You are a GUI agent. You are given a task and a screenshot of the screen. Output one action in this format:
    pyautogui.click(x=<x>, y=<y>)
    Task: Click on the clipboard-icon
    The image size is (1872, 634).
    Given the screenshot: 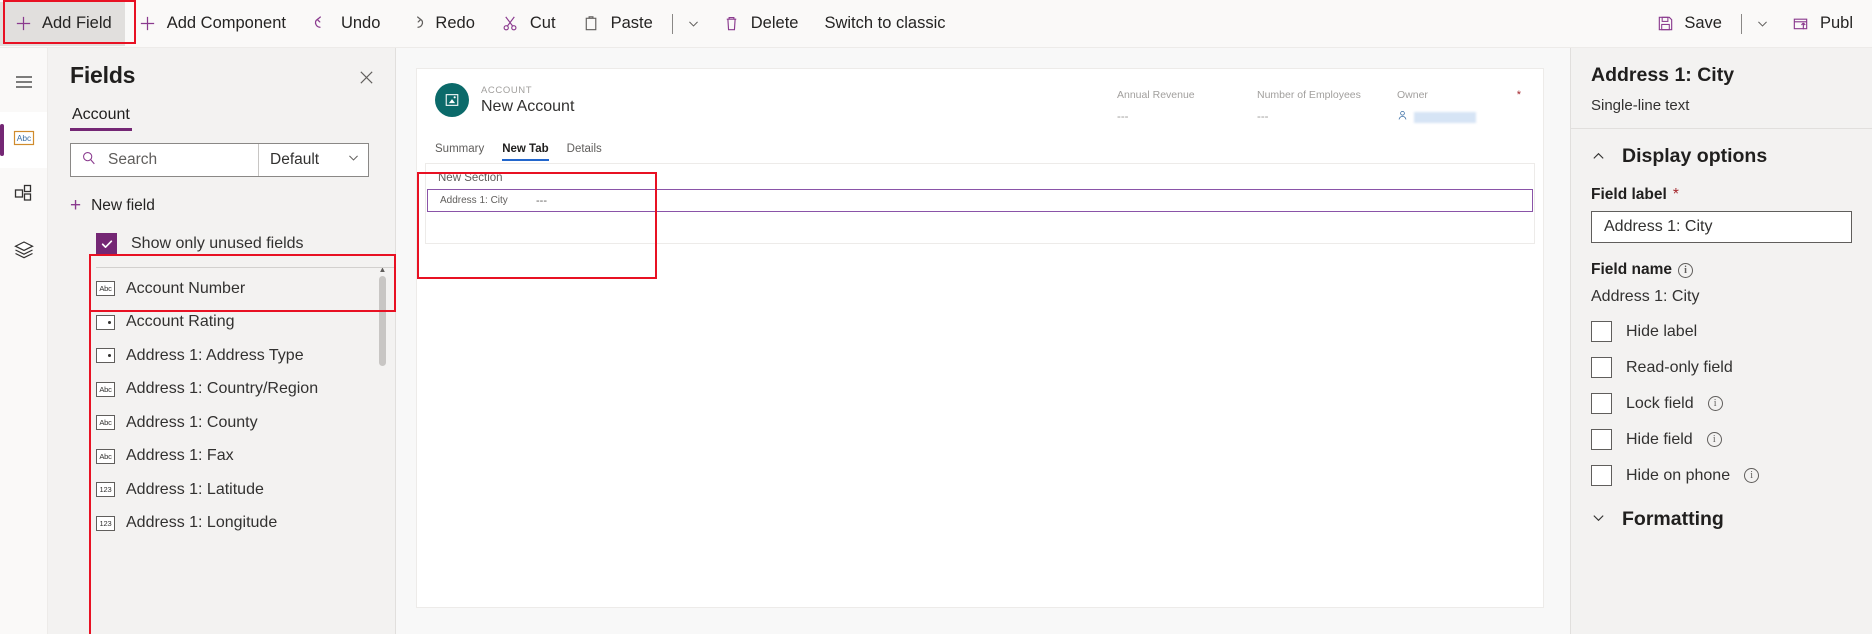 What is the action you would take?
    pyautogui.click(x=592, y=24)
    